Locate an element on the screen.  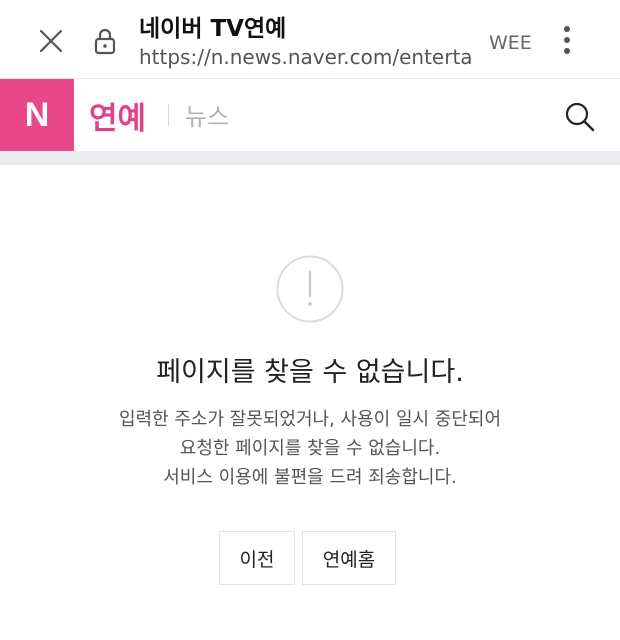
close-icon is located at coordinates (51, 41).